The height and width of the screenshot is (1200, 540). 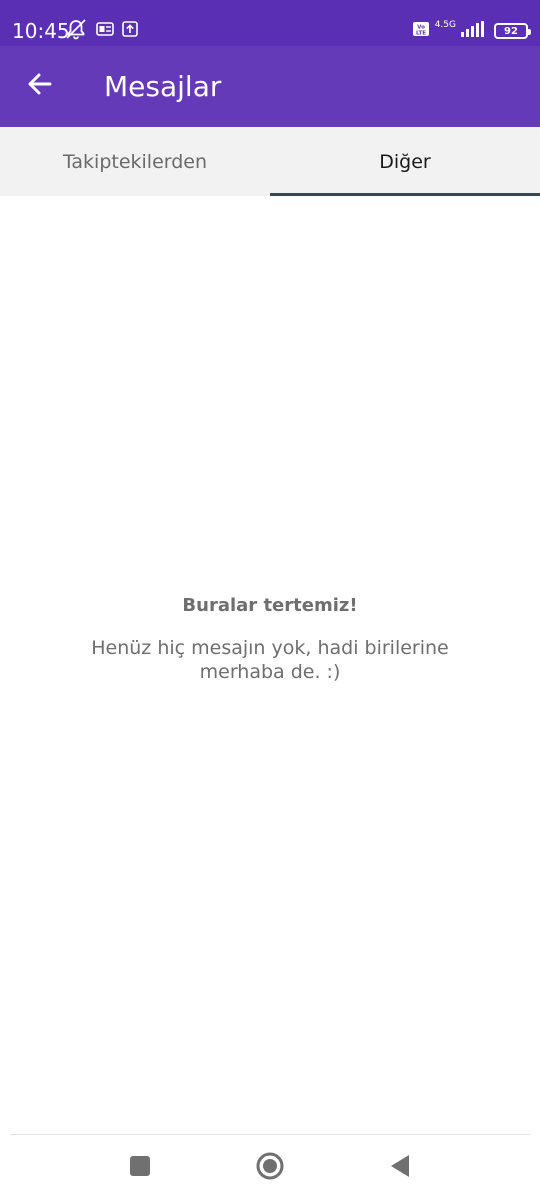 What do you see at coordinates (445, 24) in the screenshot?
I see `network-label: 4.5G` at bounding box center [445, 24].